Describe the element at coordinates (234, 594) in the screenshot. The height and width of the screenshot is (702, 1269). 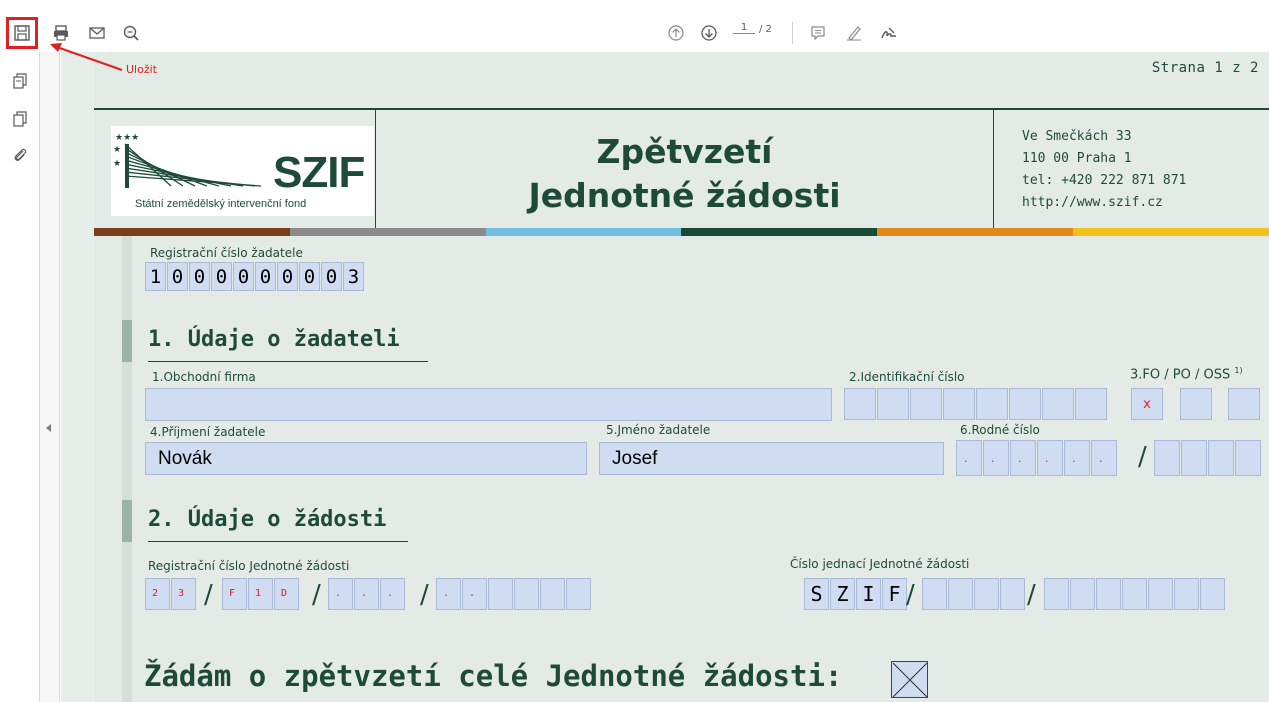
I see `reg-js-cell: F` at that location.